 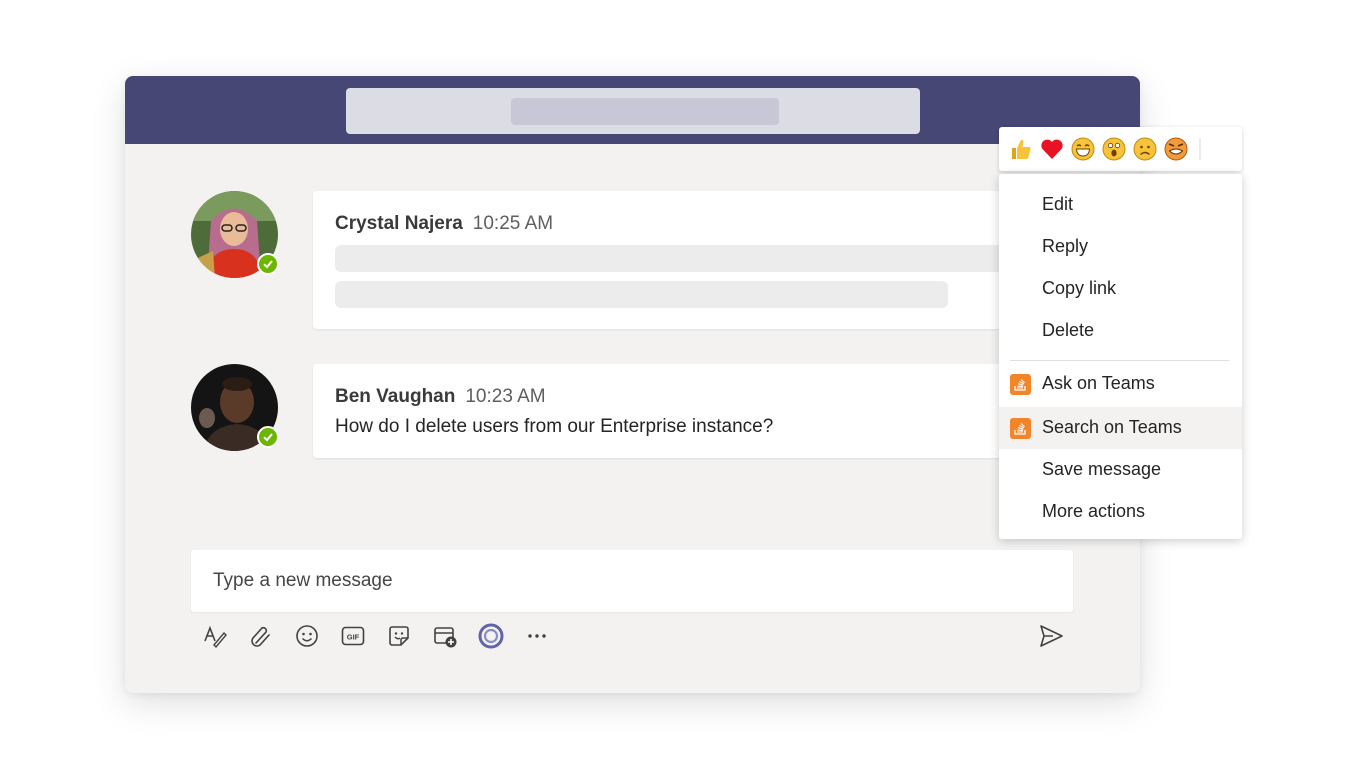 I want to click on attach-icon, so click(x=261, y=636).